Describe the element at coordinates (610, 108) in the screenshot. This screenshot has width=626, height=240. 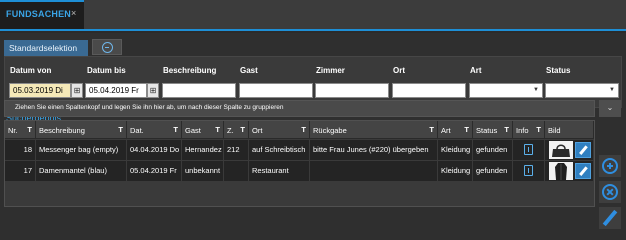
I see `chevron-down-icon: ⌄` at that location.